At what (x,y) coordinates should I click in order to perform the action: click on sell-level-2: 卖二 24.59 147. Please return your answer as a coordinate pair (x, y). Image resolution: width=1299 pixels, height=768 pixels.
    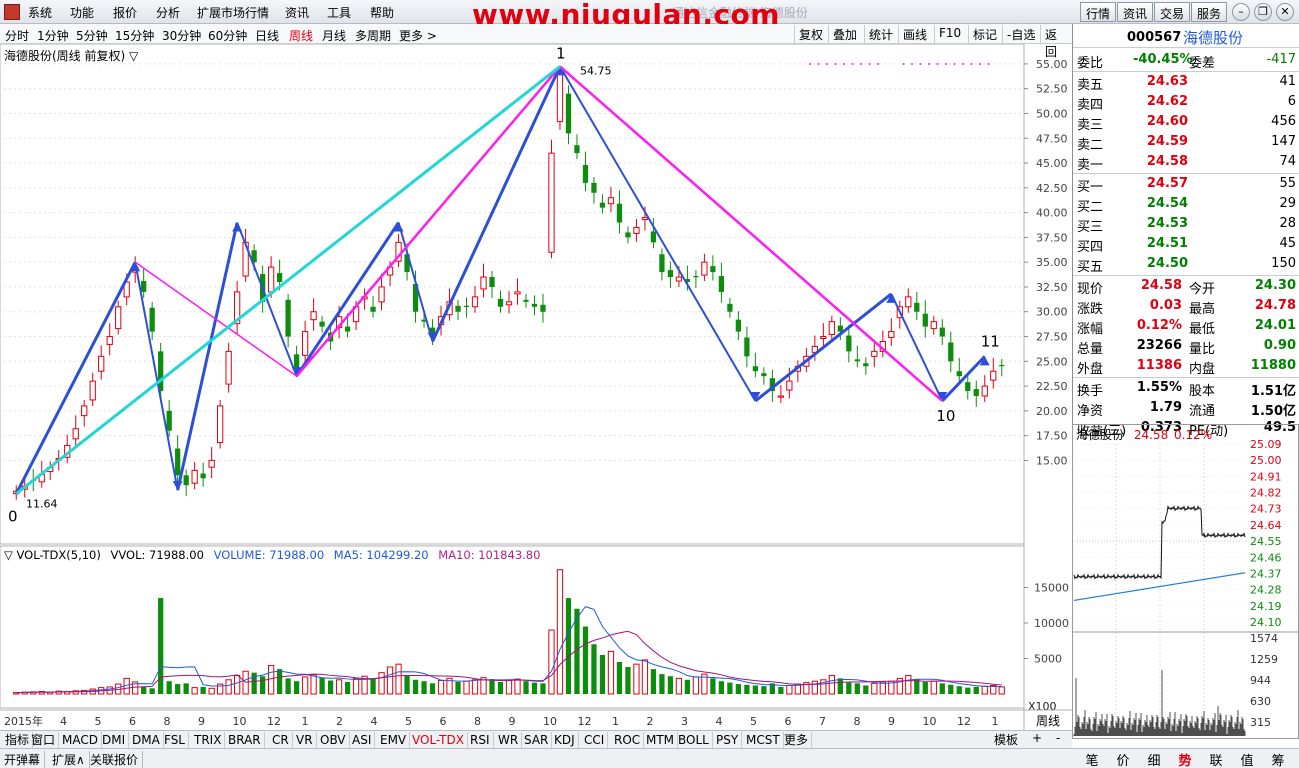
    Looking at the image, I should click on (1186, 142).